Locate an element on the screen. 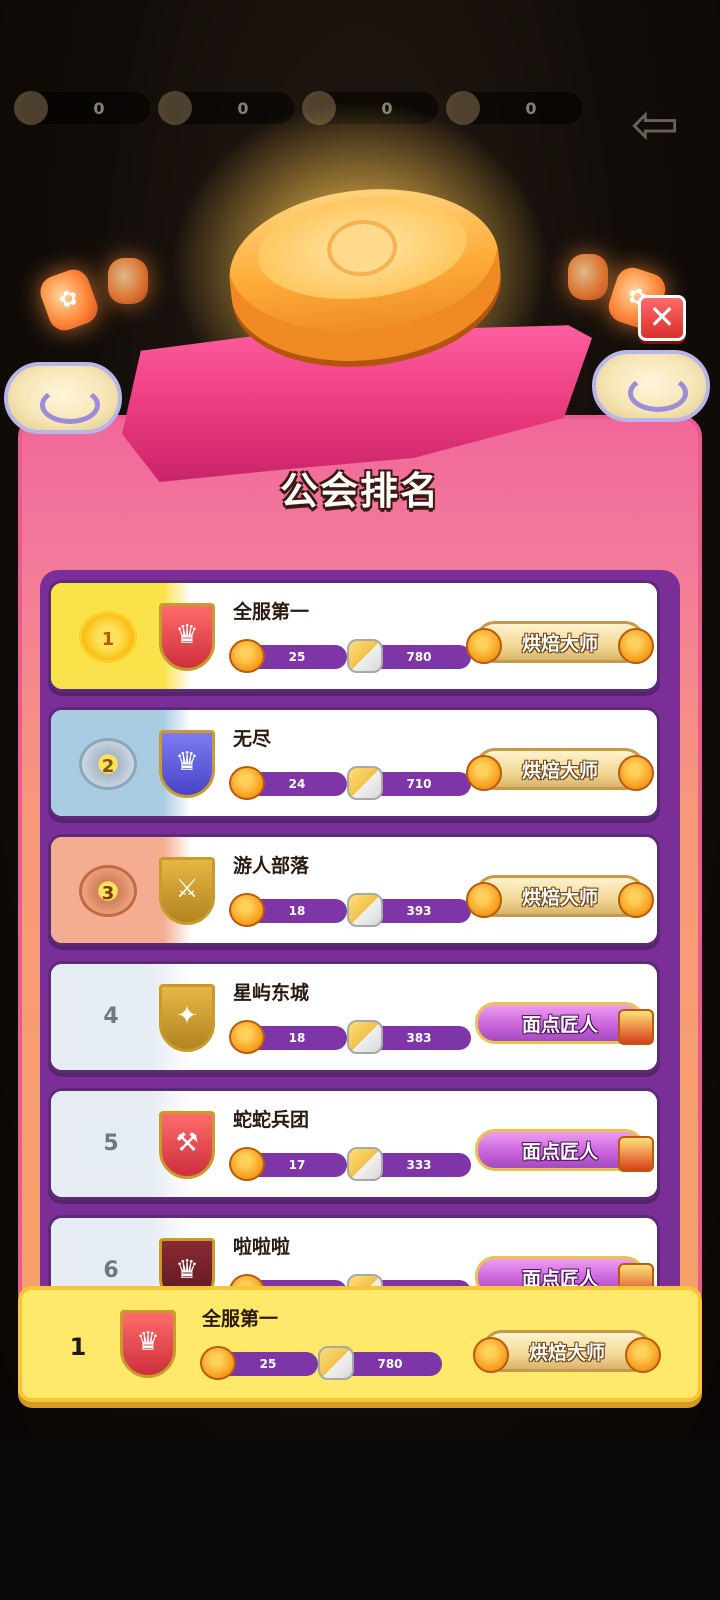 The image size is (720, 1600). back-arrow-icon: ⇦ is located at coordinates (655, 124).